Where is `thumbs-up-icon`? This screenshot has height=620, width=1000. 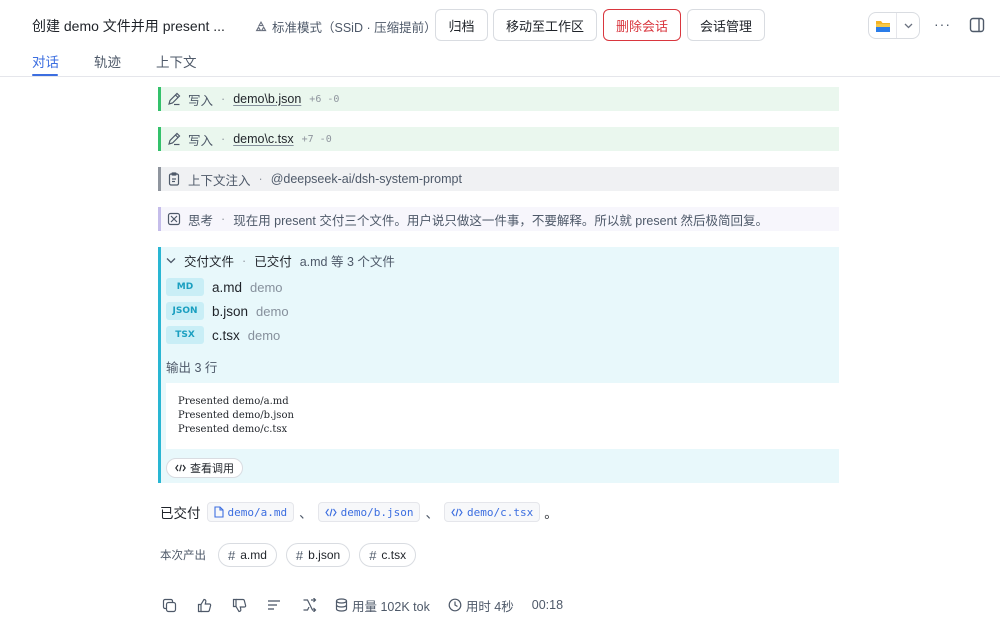
thumbs-up-icon is located at coordinates (204, 605).